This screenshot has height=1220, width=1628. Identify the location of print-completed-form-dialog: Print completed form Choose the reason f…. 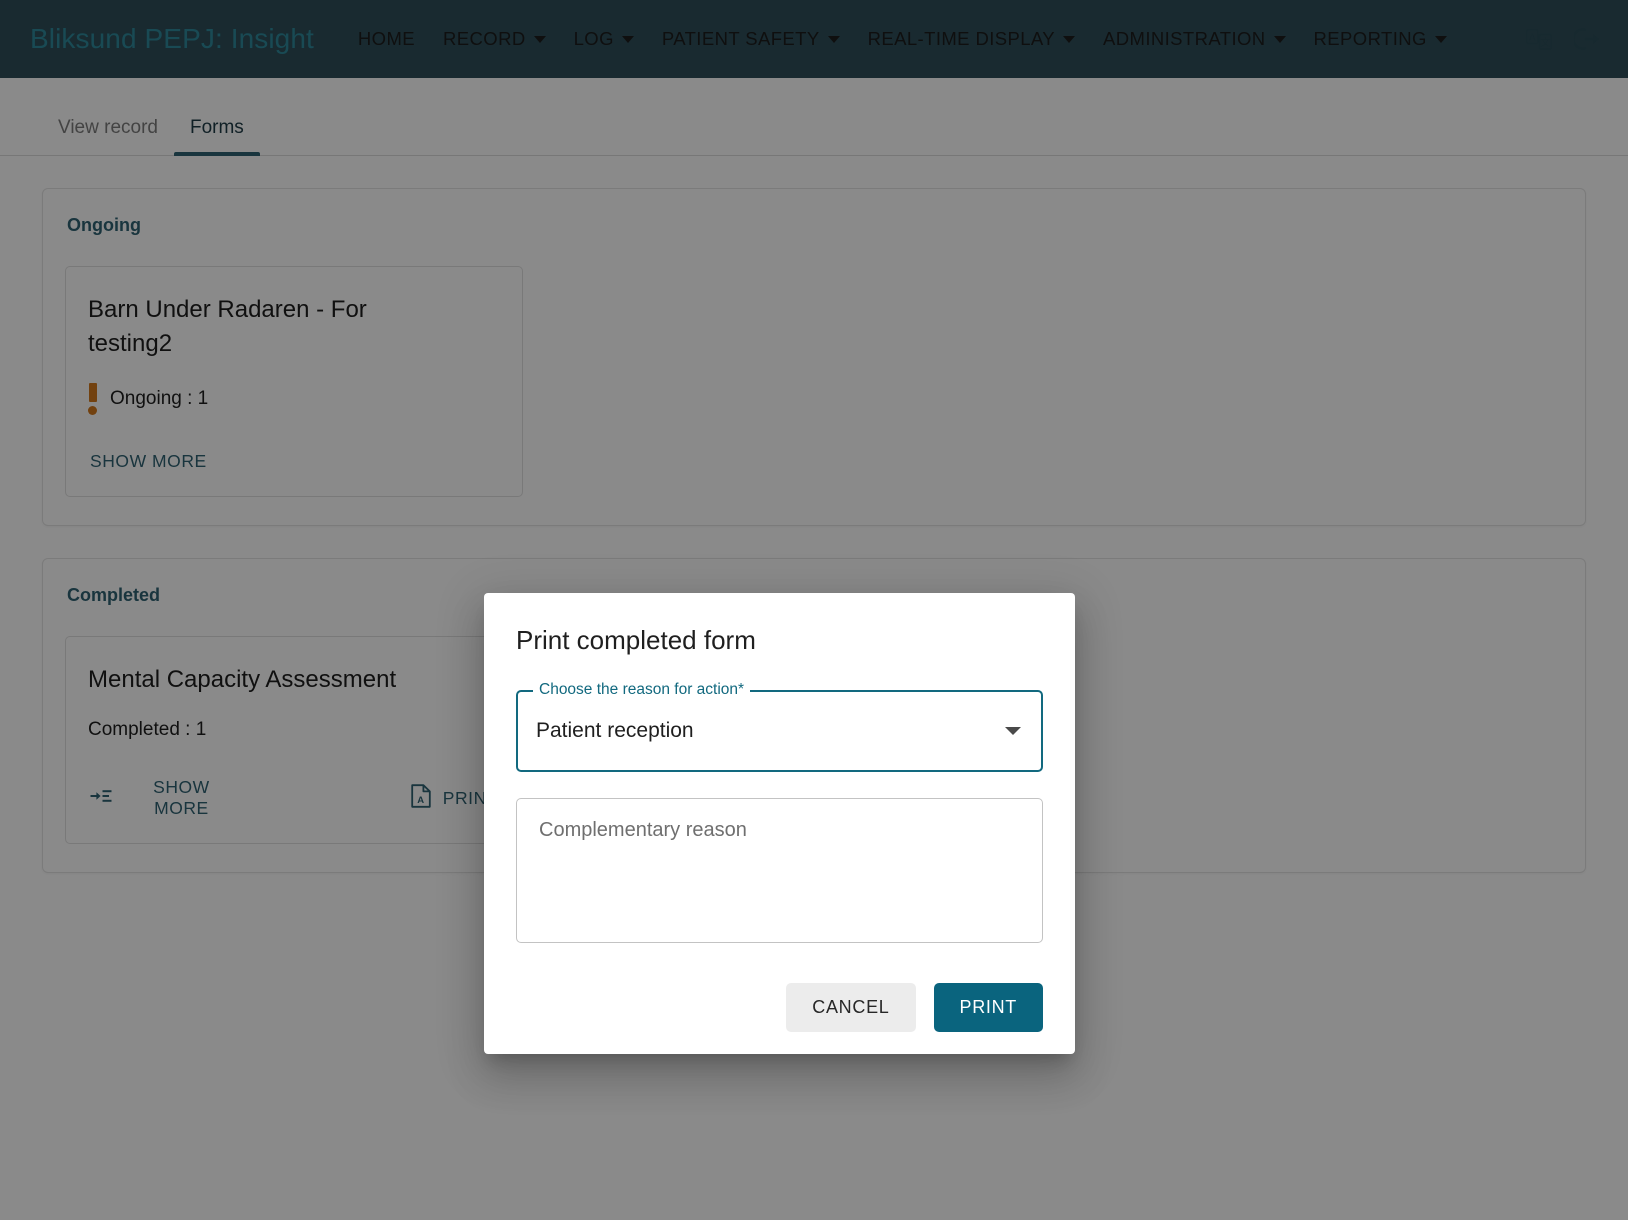
(779, 823).